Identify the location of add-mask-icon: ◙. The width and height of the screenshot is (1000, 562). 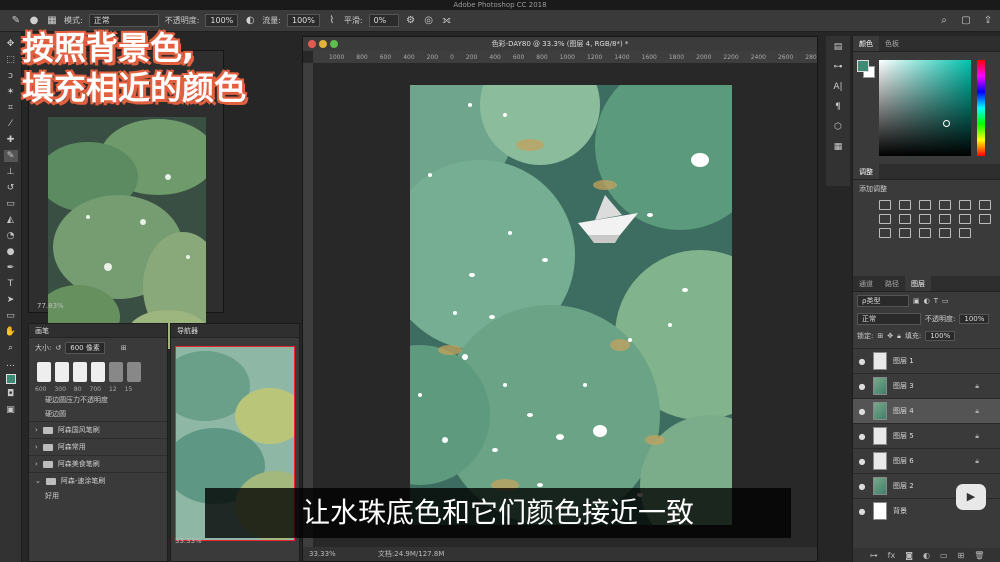
(909, 555).